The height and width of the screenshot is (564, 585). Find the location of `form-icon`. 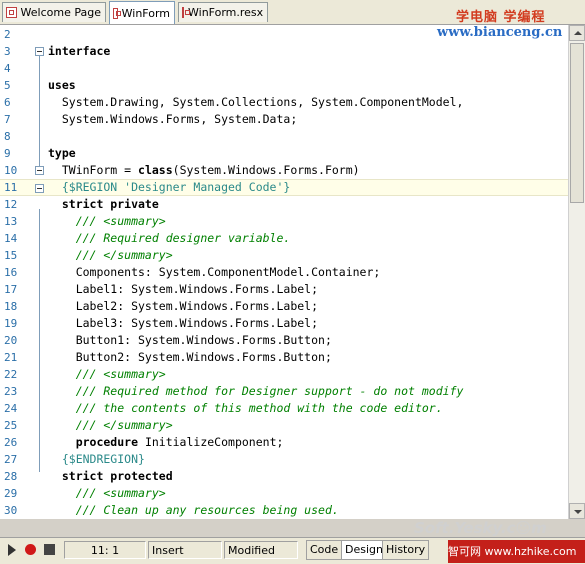

form-icon is located at coordinates (117, 13).